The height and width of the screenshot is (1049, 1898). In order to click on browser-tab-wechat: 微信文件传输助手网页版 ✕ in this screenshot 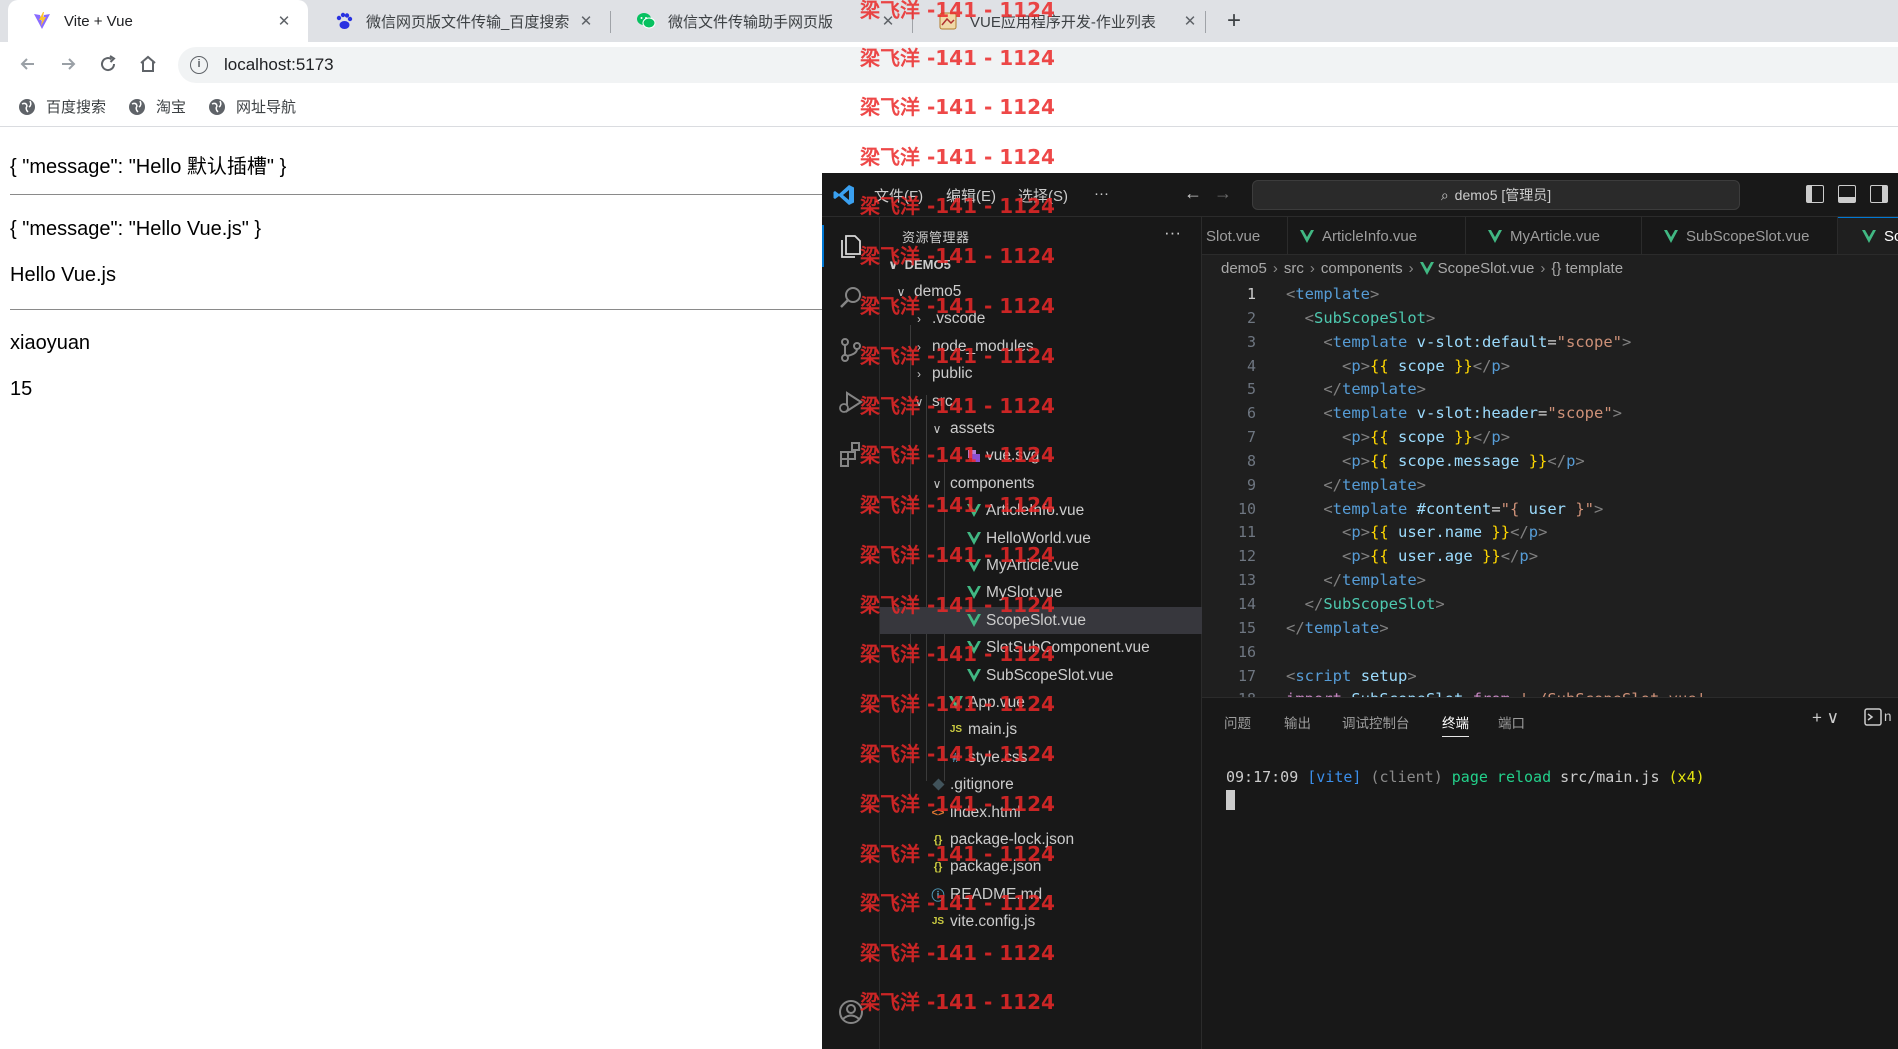, I will do `click(762, 21)`.